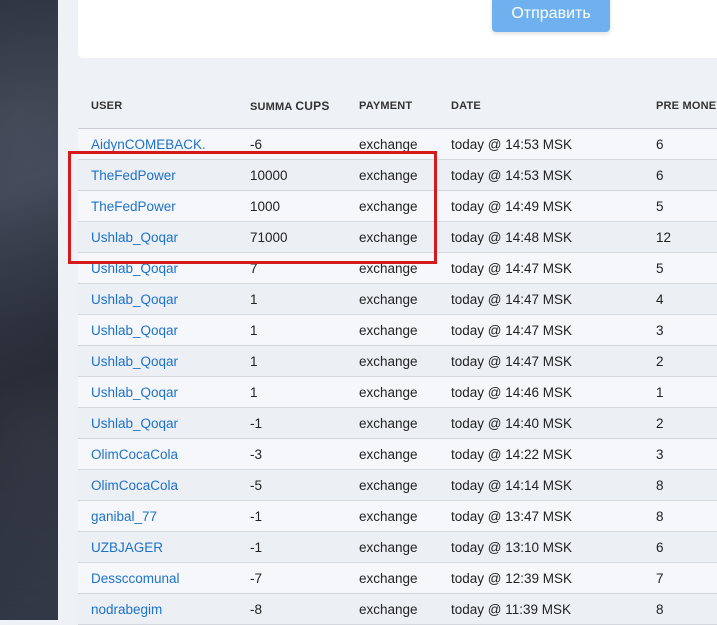  Describe the element at coordinates (686, 237) in the screenshot. I see `cell-pre-money: 12` at that location.